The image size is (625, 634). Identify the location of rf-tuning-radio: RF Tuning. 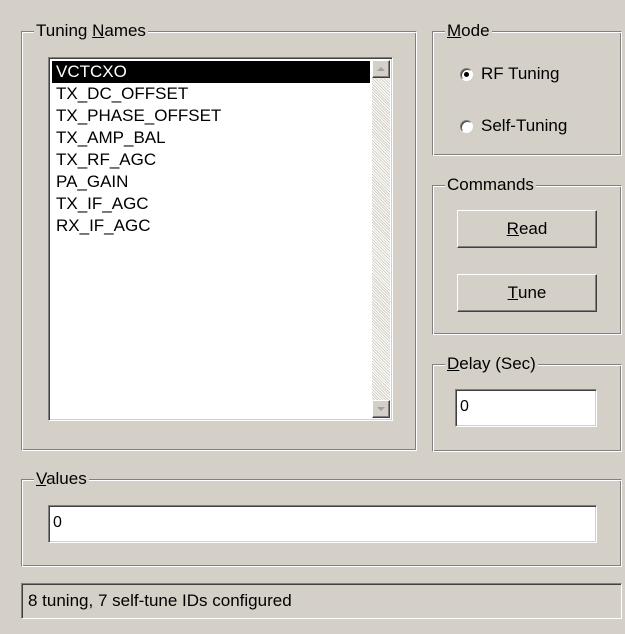
(509, 74).